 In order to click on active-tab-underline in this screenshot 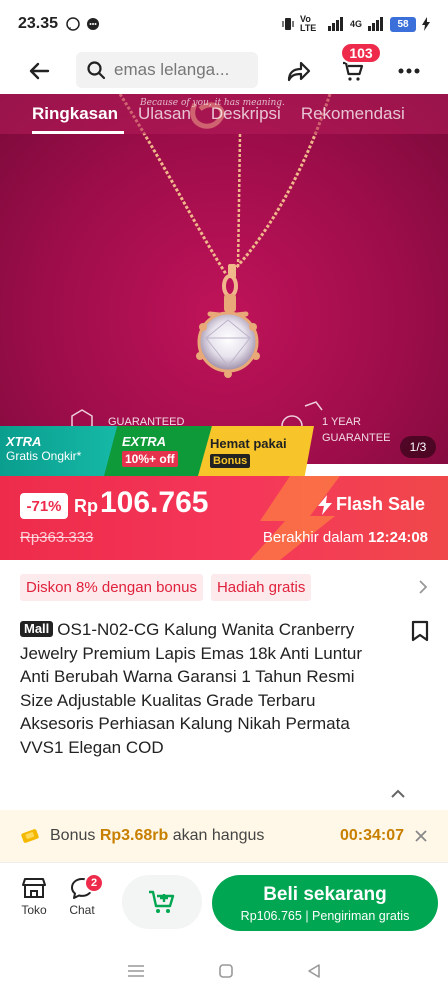, I will do `click(78, 132)`.